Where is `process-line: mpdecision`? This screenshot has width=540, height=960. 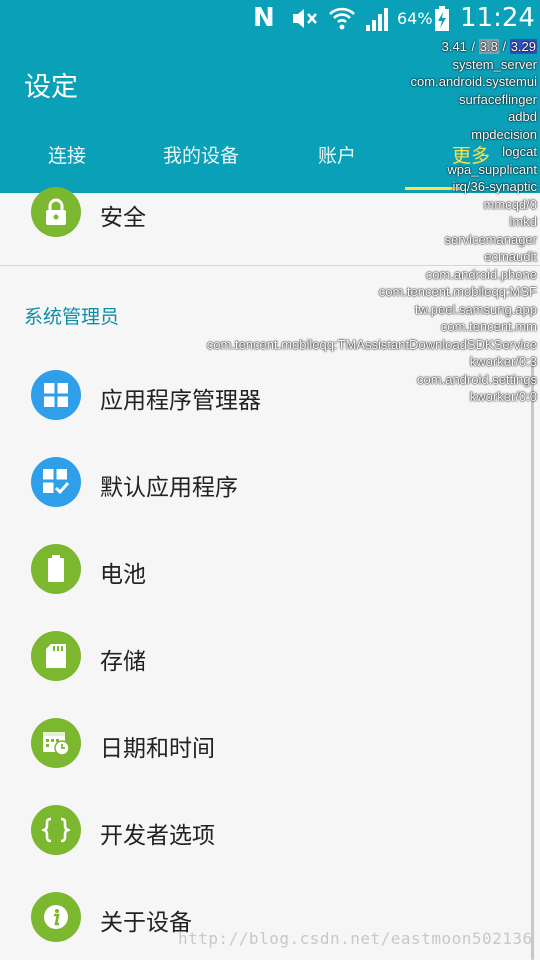
process-line: mpdecision is located at coordinates (504, 134).